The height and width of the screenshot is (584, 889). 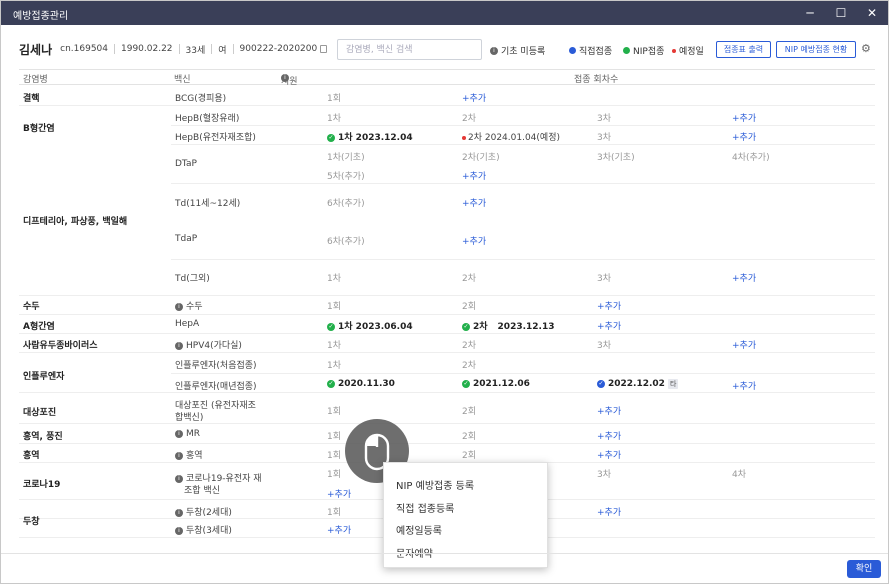 What do you see at coordinates (508, 325) in the screenshot?
I see `completed-dose: ✓ 2차 2023.12.13` at bounding box center [508, 325].